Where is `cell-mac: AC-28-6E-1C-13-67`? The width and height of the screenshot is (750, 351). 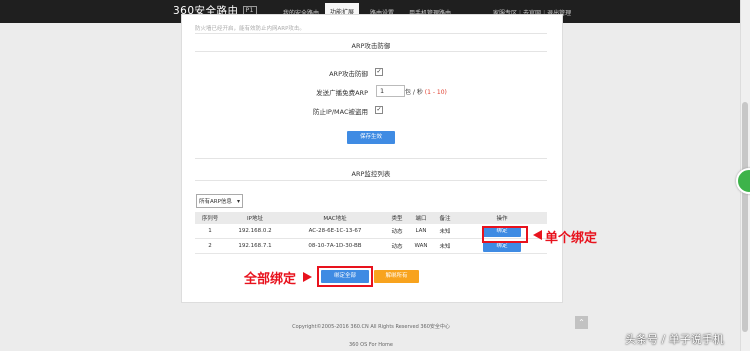 cell-mac: AC-28-6E-1C-13-67 is located at coordinates (335, 231).